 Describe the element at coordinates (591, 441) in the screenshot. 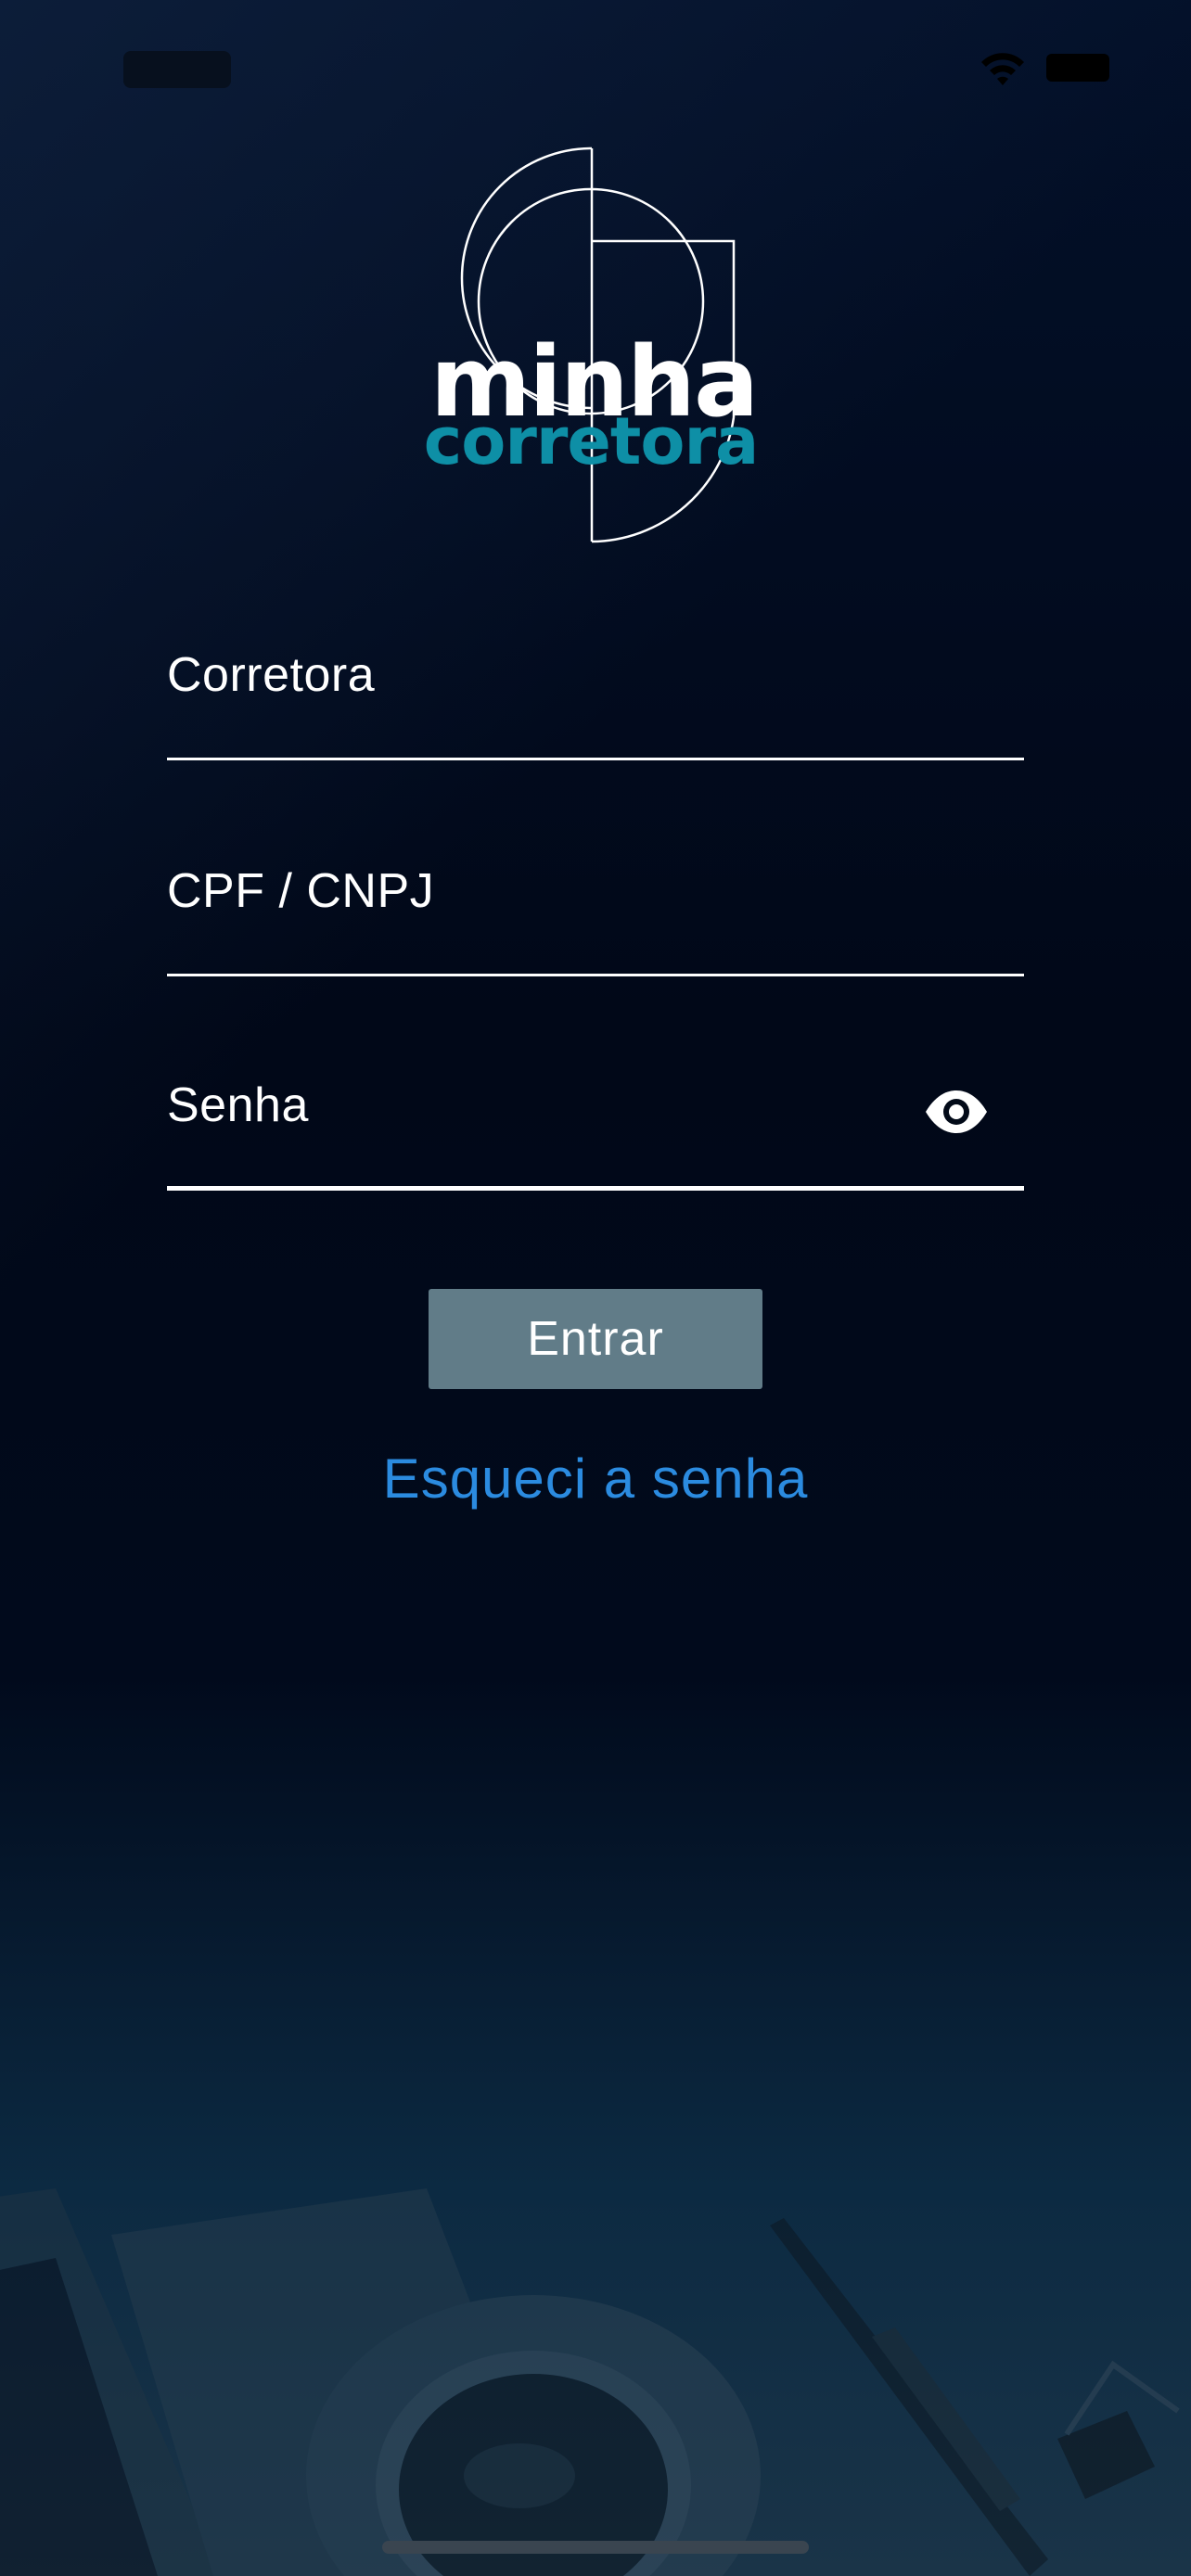

I see `logo-line2: corretora` at that location.